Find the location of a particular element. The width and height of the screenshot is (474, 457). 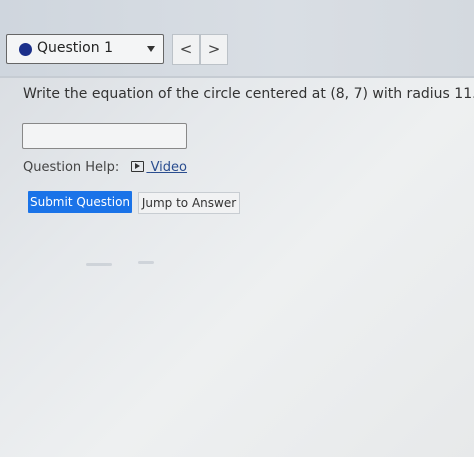

question-selector-label: Question 1 is located at coordinates (75, 48).